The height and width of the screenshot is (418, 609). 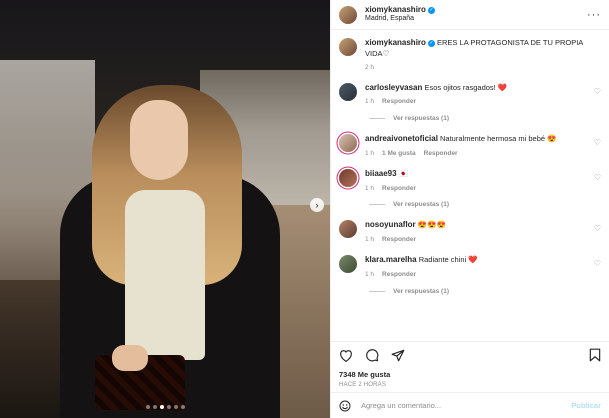 I want to click on caption-avatar, so click(x=348, y=47).